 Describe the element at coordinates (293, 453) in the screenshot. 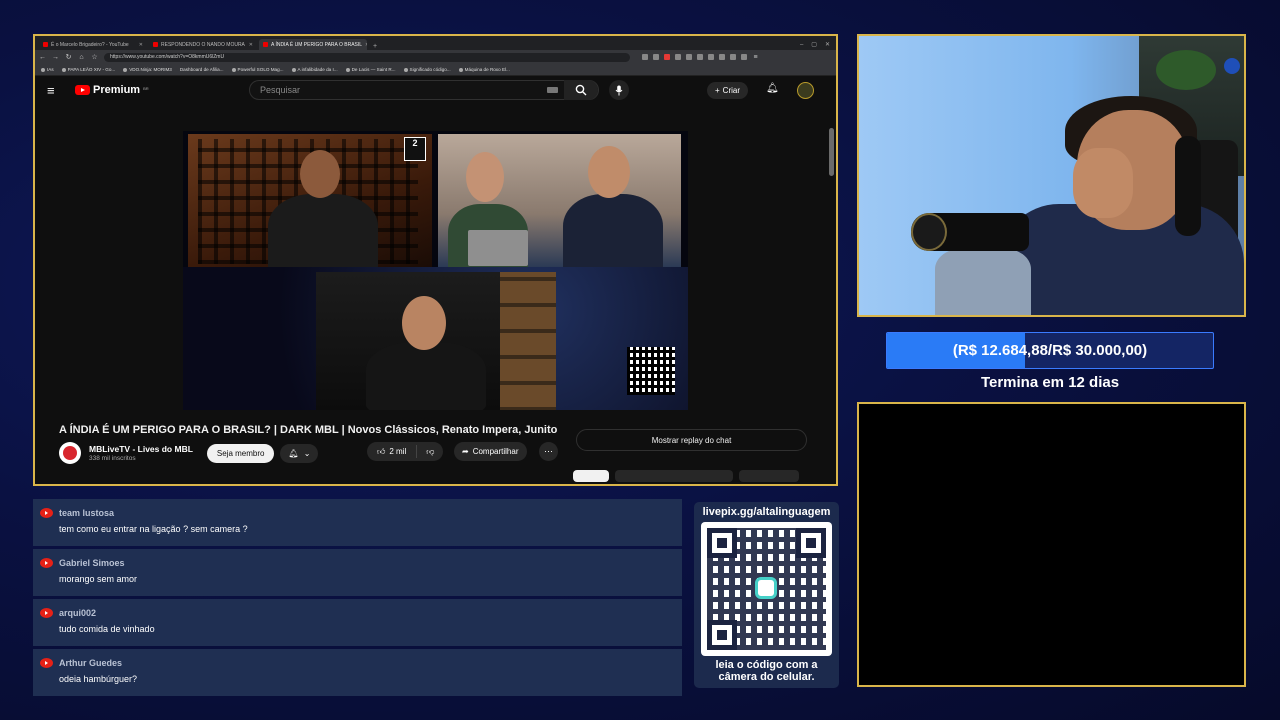

I see `bell-icon: 🔔︎` at that location.